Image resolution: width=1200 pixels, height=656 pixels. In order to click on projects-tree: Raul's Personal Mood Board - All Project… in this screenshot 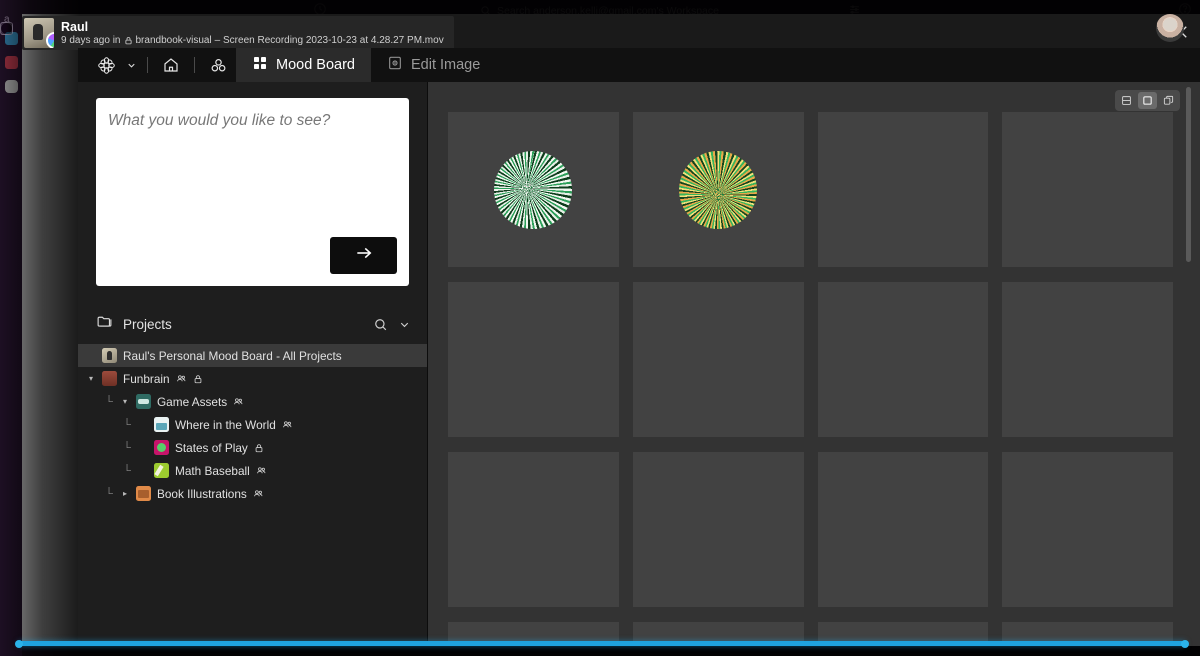, I will do `click(252, 423)`.